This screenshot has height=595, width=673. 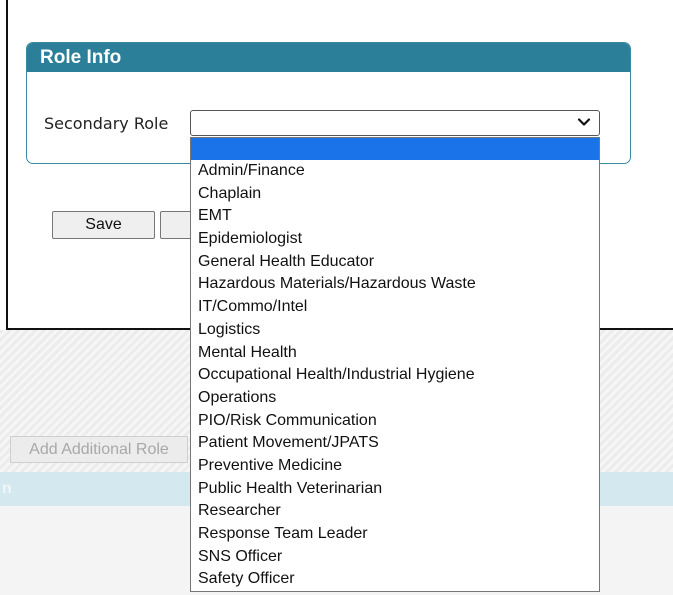 I want to click on add-additional-role-button: Add Additional Role, so click(x=99, y=449).